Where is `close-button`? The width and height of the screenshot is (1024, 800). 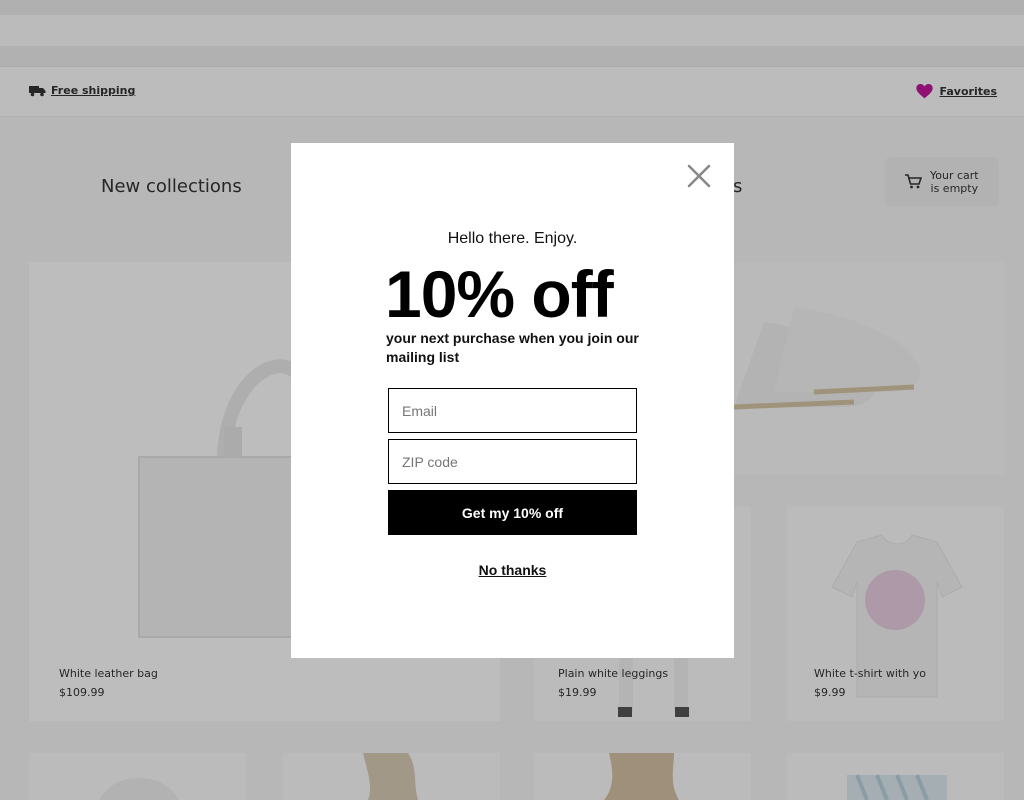 close-button is located at coordinates (699, 176).